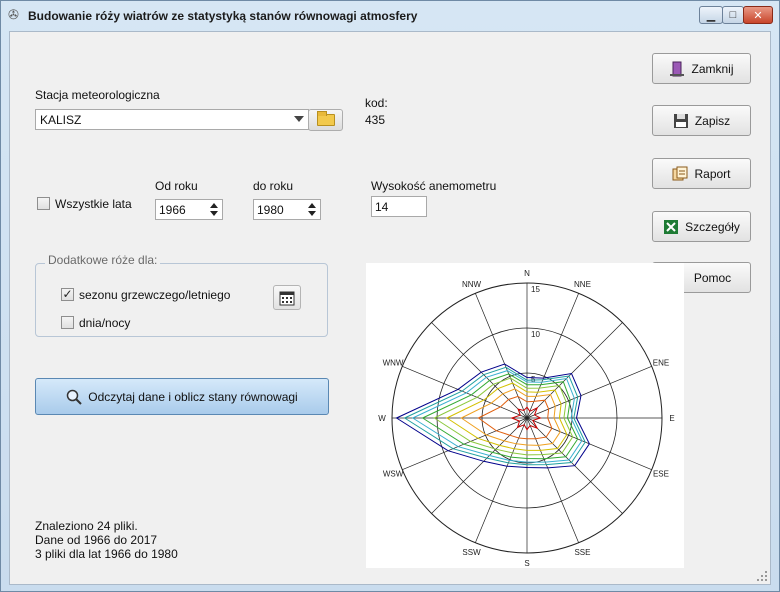 This screenshot has height=592, width=780. What do you see at coordinates (472, 284) in the screenshot?
I see `direction-label: NNW` at bounding box center [472, 284].